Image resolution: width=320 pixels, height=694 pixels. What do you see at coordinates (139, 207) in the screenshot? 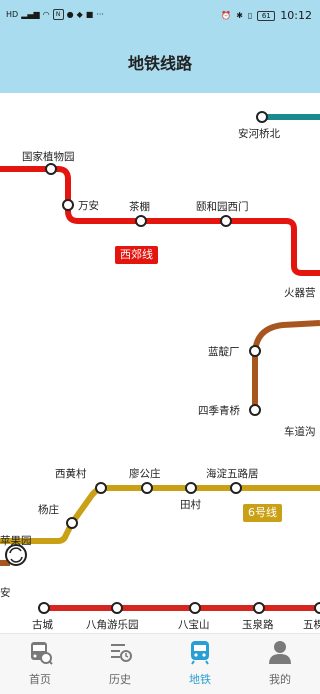
I see `station-label: 茶棚` at bounding box center [139, 207].